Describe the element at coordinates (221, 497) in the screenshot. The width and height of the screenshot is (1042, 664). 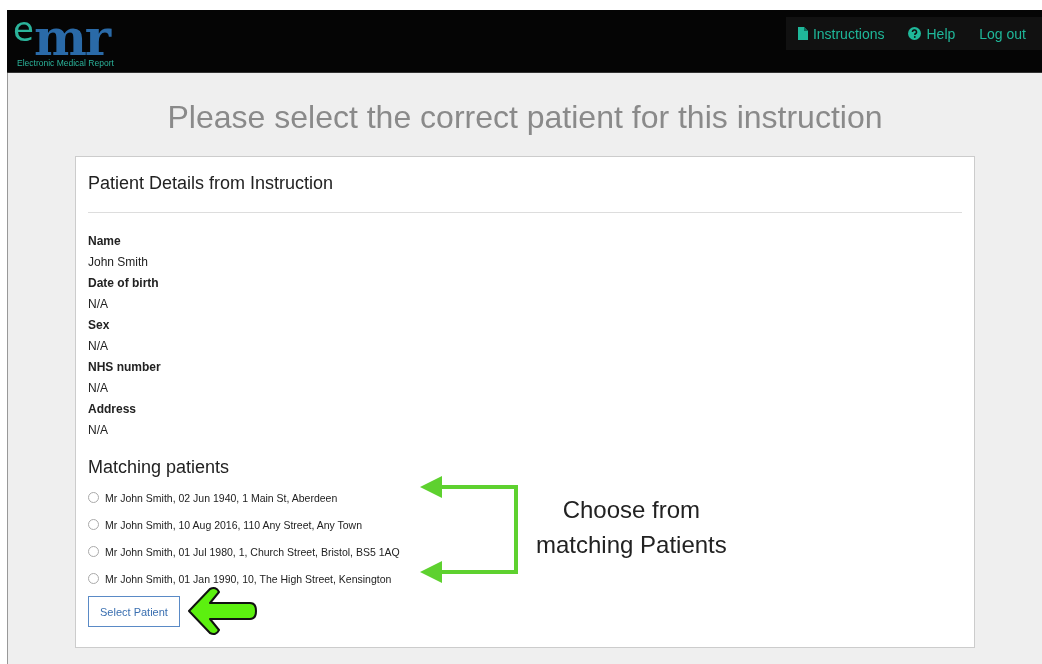
I see `patient-option: Mr John Smith, 02 Jun 1940, 1 Main St, Aberdeen` at that location.